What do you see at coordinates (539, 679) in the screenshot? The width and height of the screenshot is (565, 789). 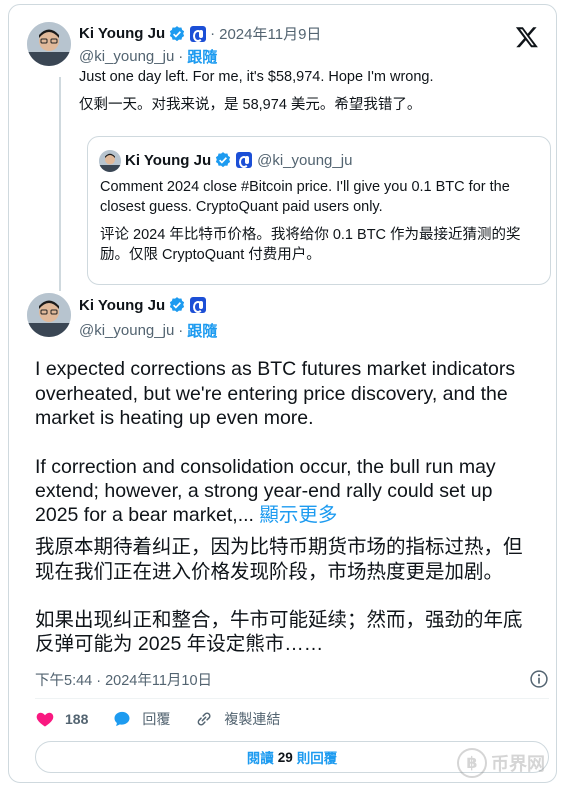 I see `info-icon` at bounding box center [539, 679].